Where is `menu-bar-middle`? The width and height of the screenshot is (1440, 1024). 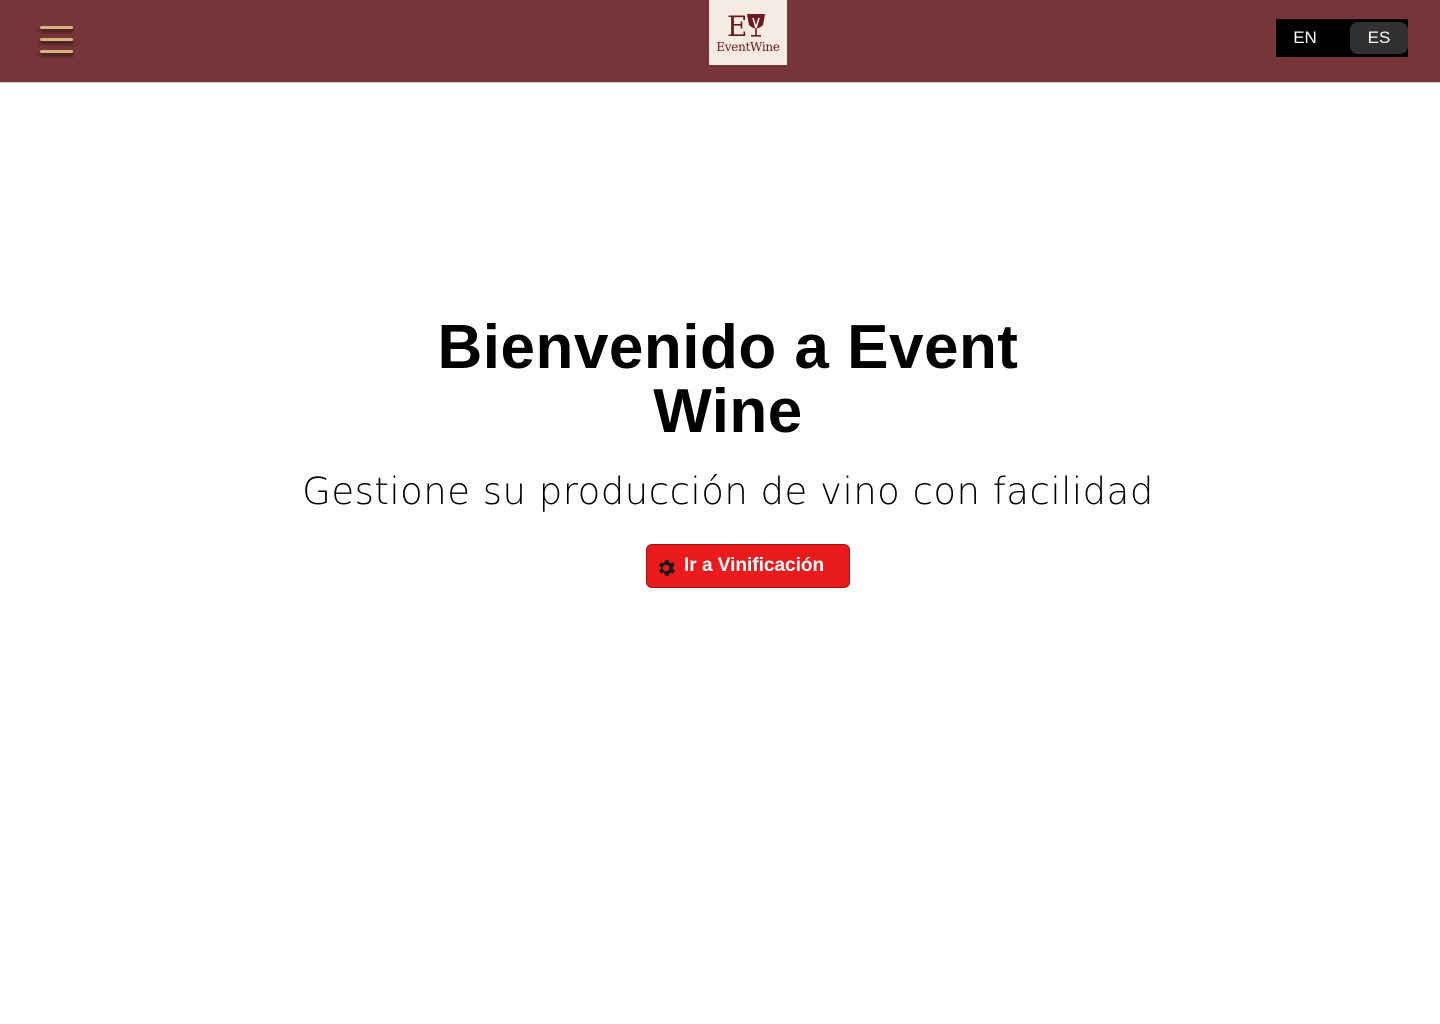 menu-bar-middle is located at coordinates (56, 39).